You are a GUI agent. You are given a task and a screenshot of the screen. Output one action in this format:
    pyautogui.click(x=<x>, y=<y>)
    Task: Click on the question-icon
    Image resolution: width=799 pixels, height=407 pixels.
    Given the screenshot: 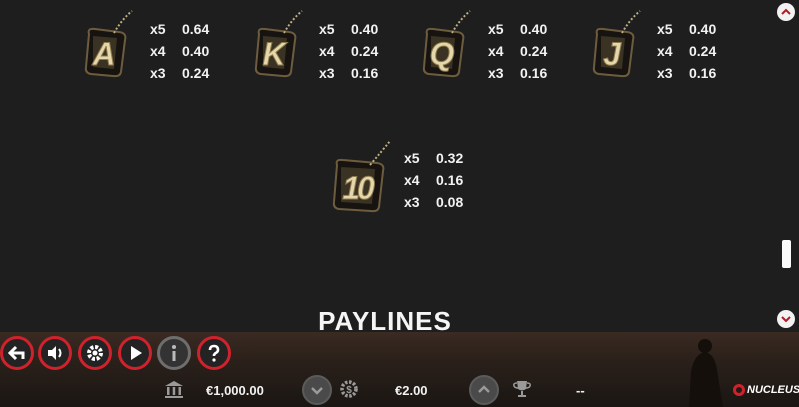 What is the action you would take?
    pyautogui.click(x=214, y=353)
    